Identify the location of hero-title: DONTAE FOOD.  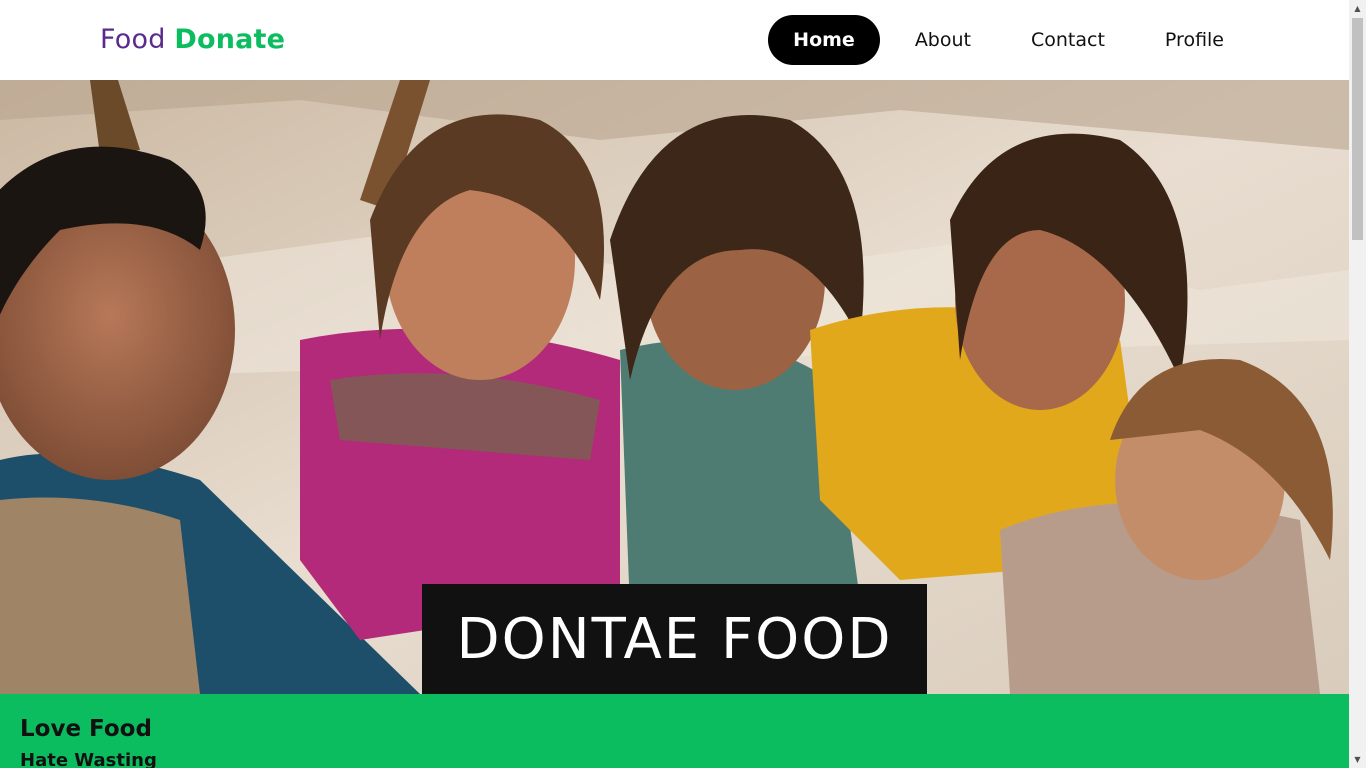
(674, 639).